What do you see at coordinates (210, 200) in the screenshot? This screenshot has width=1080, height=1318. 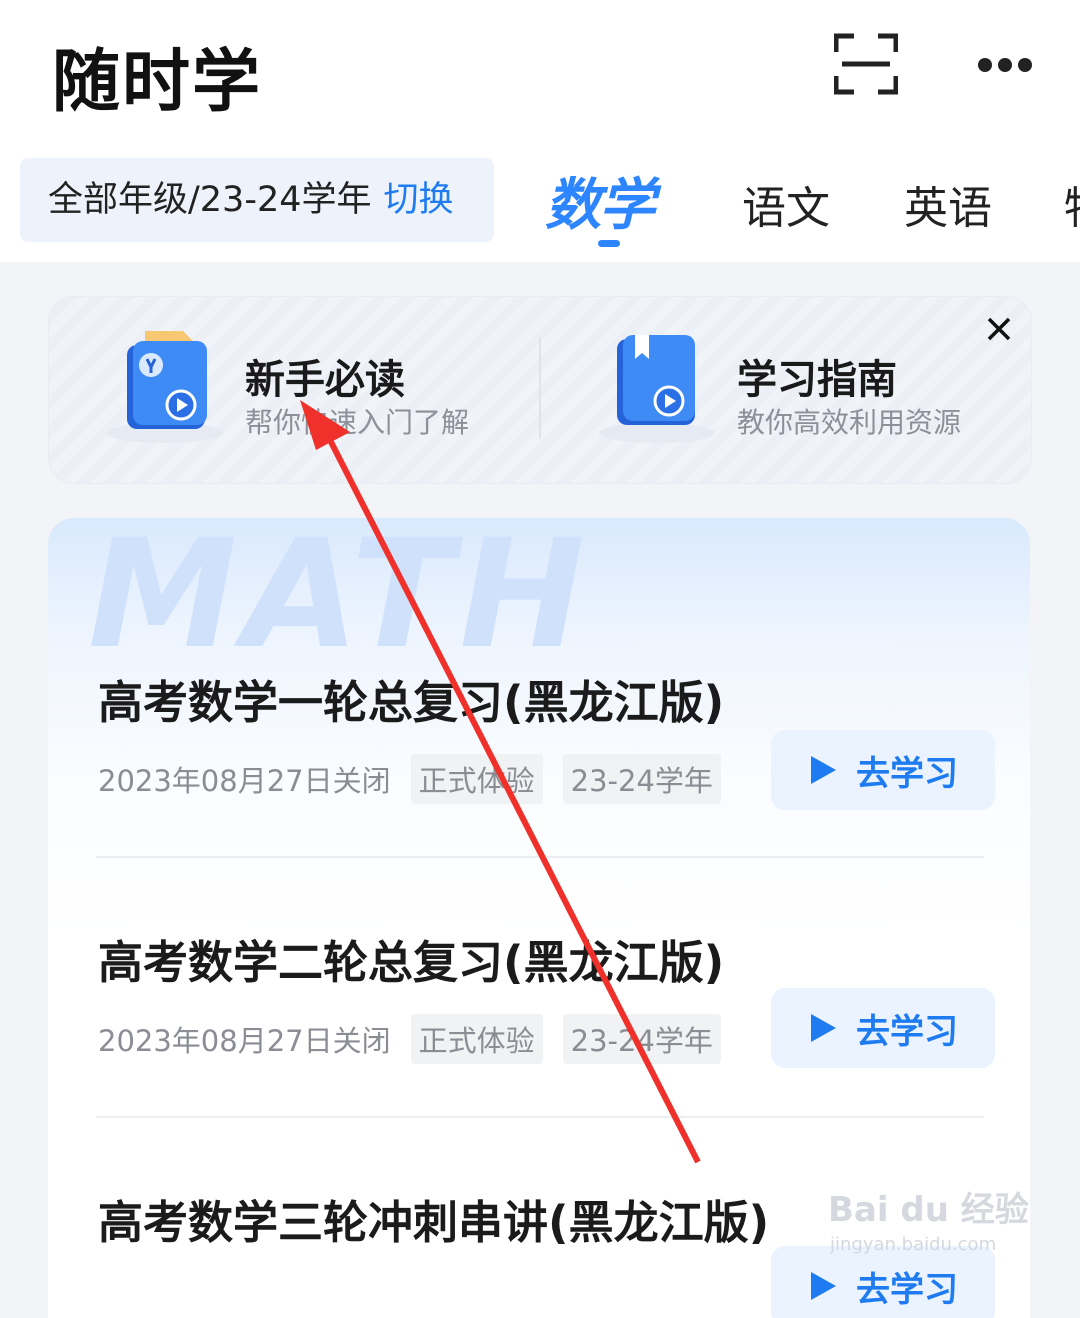 I see `grade-label: 全部年级/23-24学年` at bounding box center [210, 200].